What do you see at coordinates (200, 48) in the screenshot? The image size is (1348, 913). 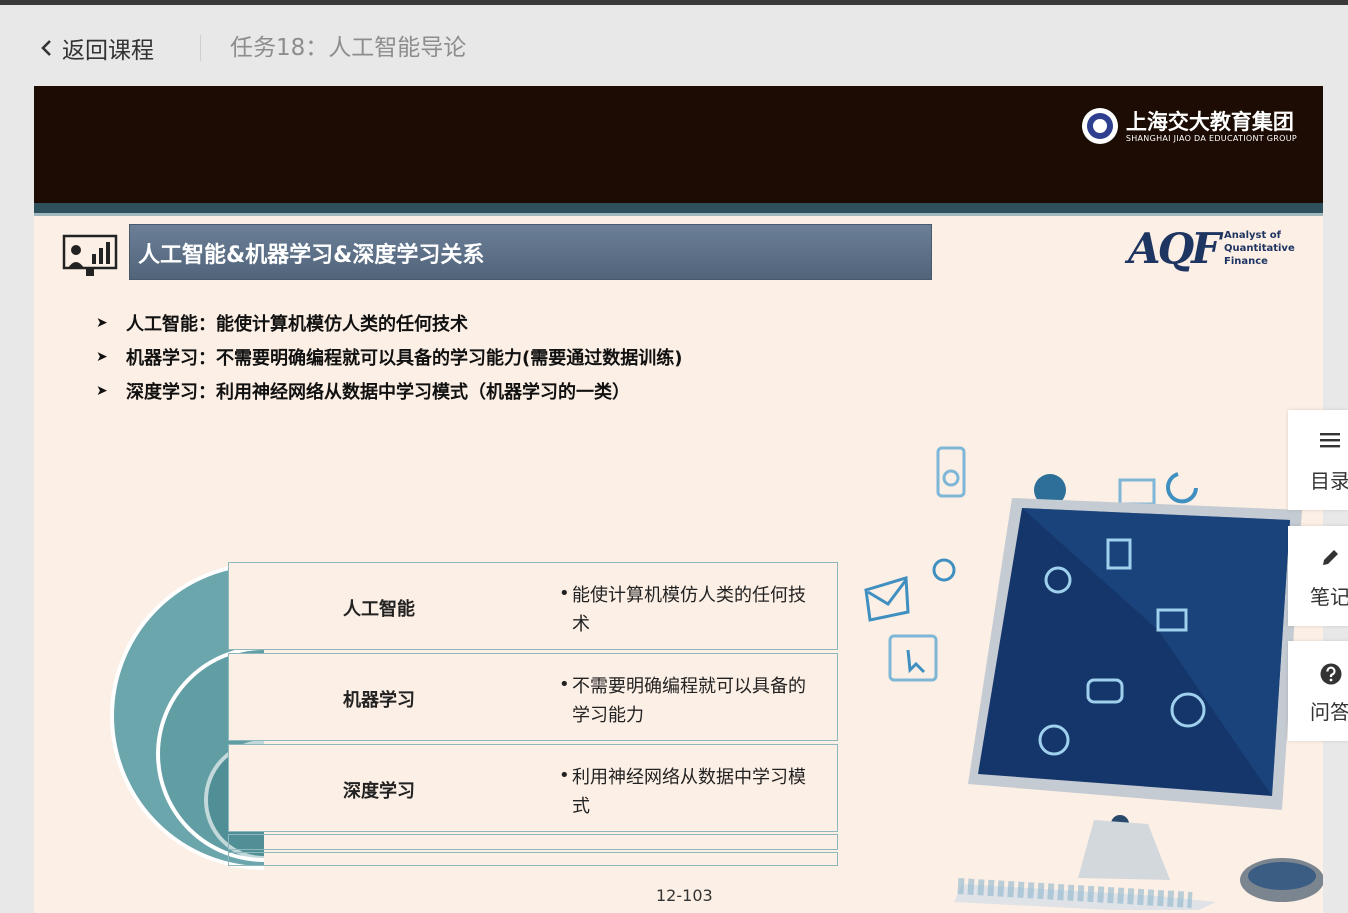 I see `header-divider` at bounding box center [200, 48].